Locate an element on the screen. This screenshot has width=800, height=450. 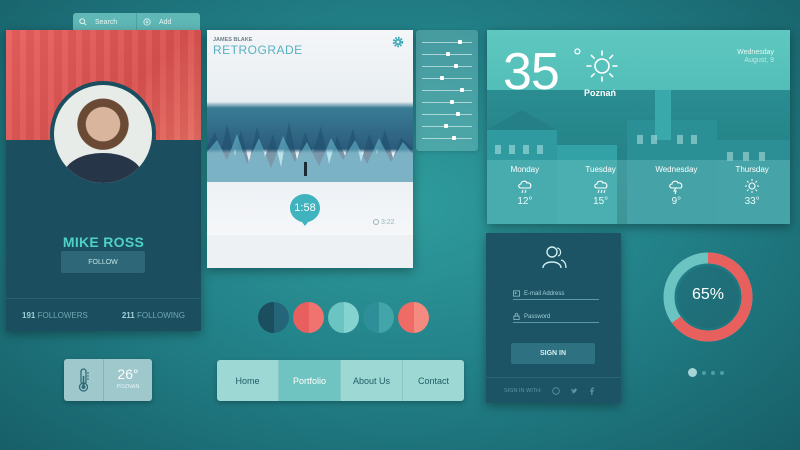
sign-in-button: SIGN IN is located at coordinates (553, 353).